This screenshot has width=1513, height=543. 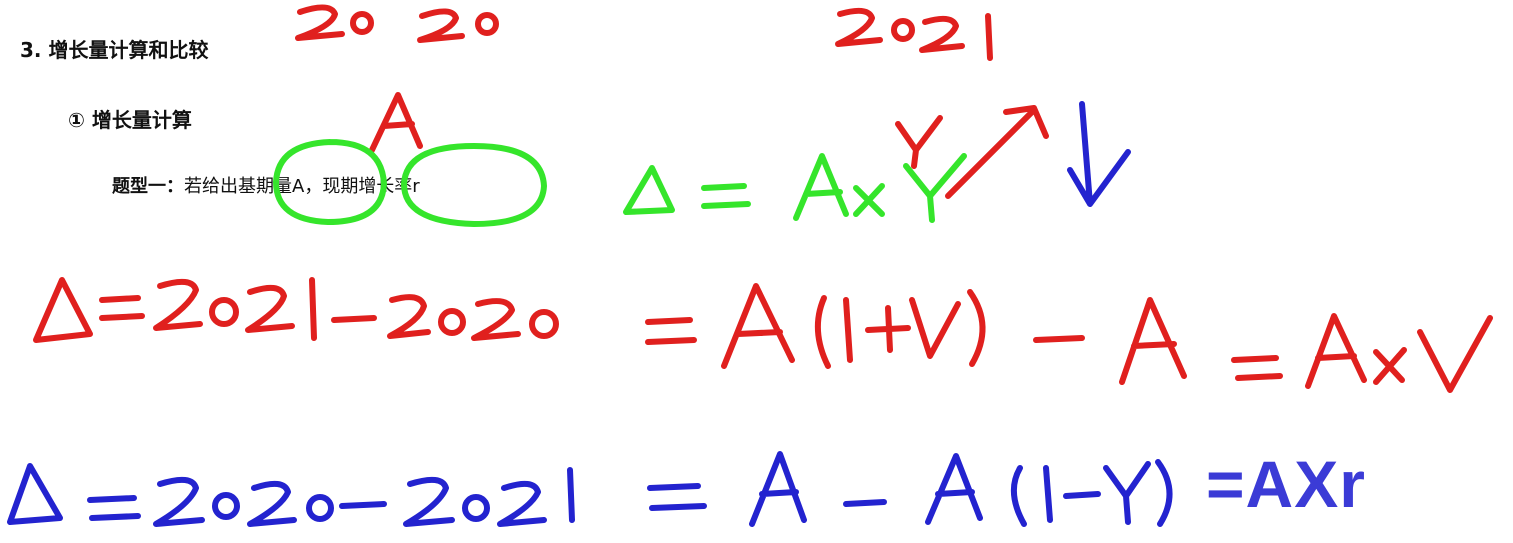 What do you see at coordinates (410, 183) in the screenshot?
I see `handwritten-circles` at bounding box center [410, 183].